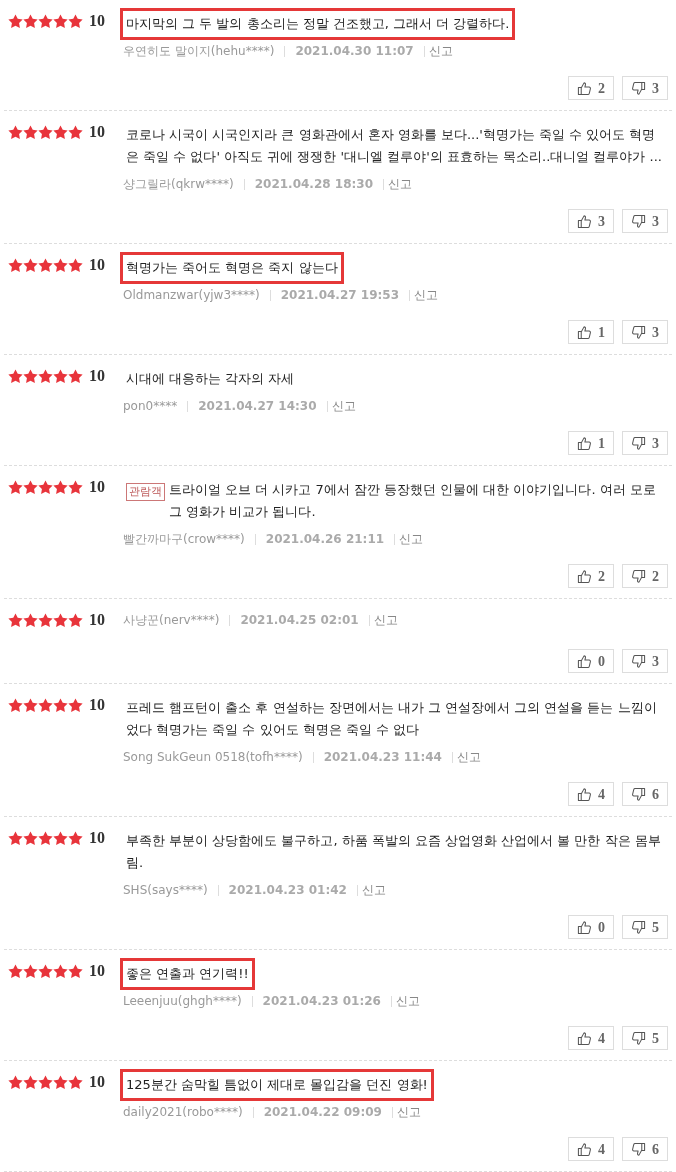 Image resolution: width=676 pixels, height=1172 pixels. Describe the element at coordinates (413, 501) in the screenshot. I see `review-text: 트라이얼 오브 더 시카고 7에서 잠깐 등장했던 인물에 대한 이야기입니다. 여러 모로 그 영화가 비교가 됩니다.` at that location.